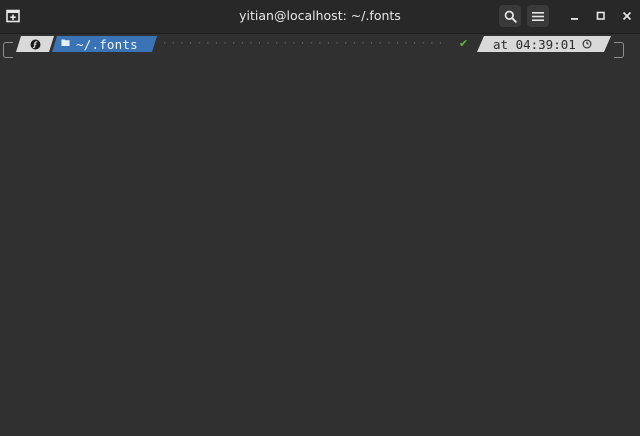  I want to click on close-button, so click(627, 16).